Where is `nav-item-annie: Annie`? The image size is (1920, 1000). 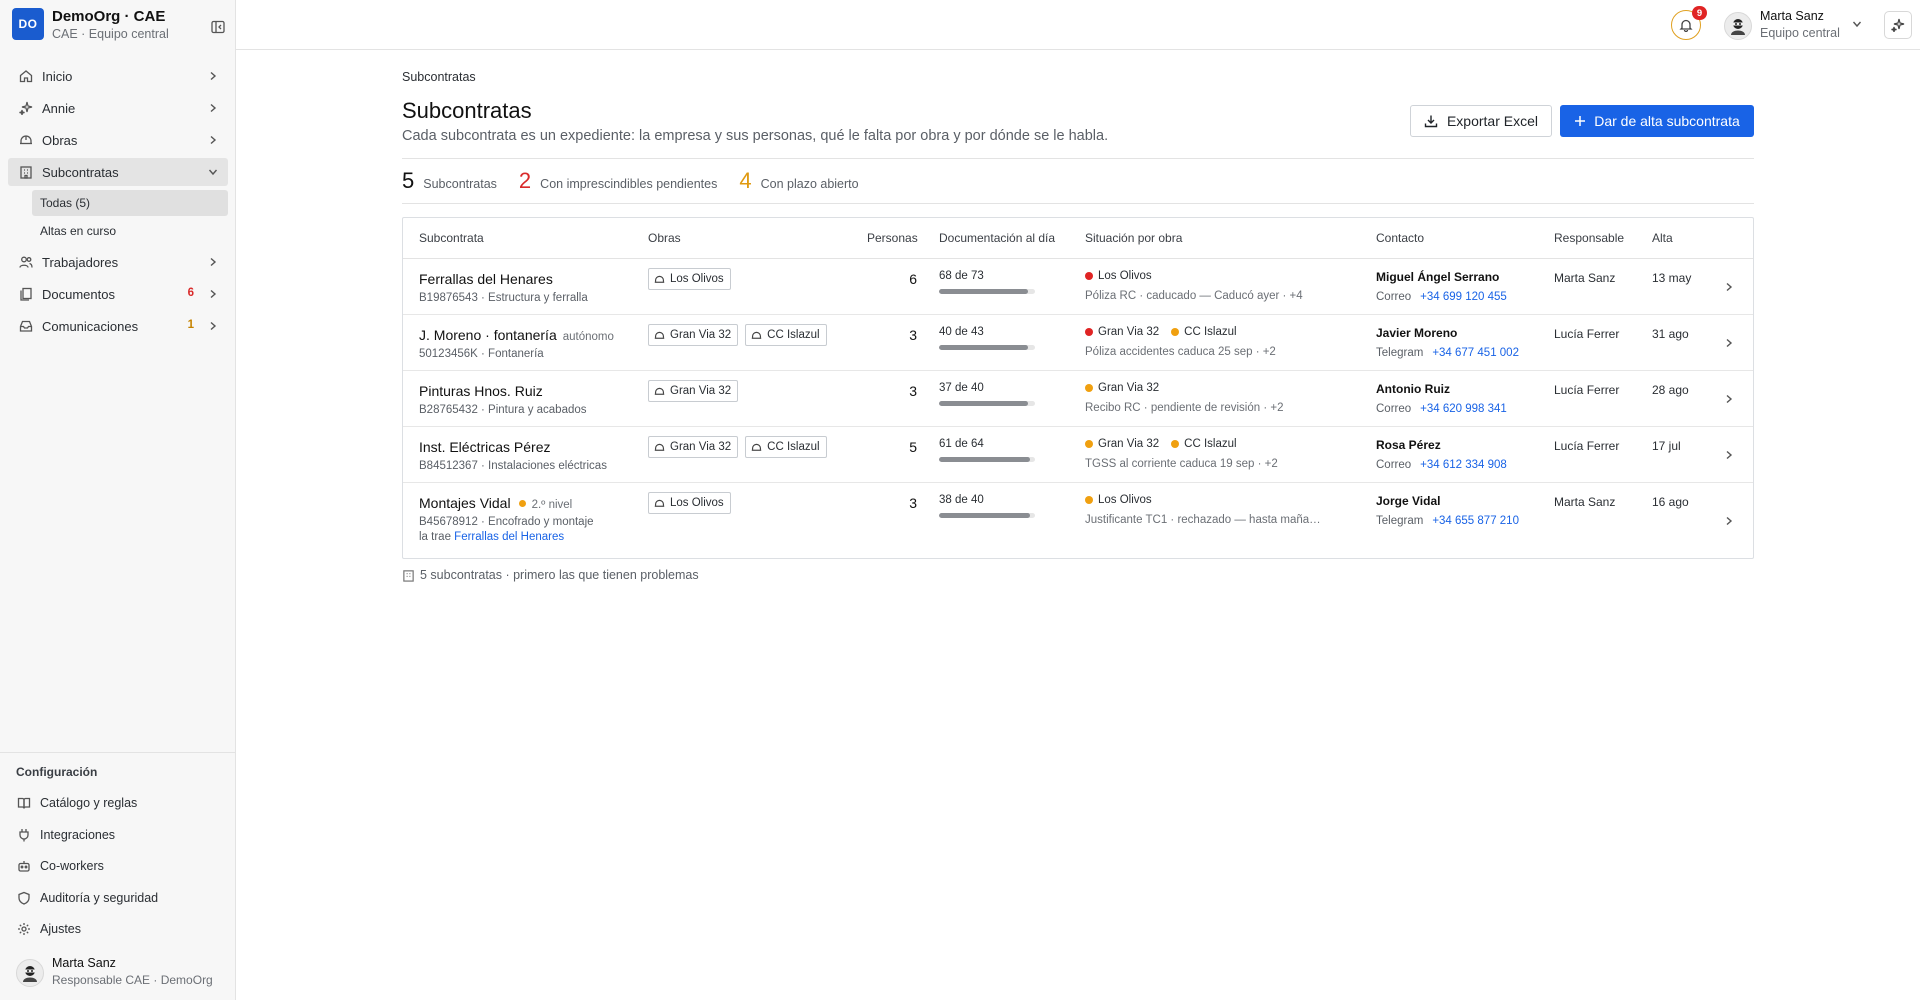 nav-item-annie: Annie is located at coordinates (118, 108).